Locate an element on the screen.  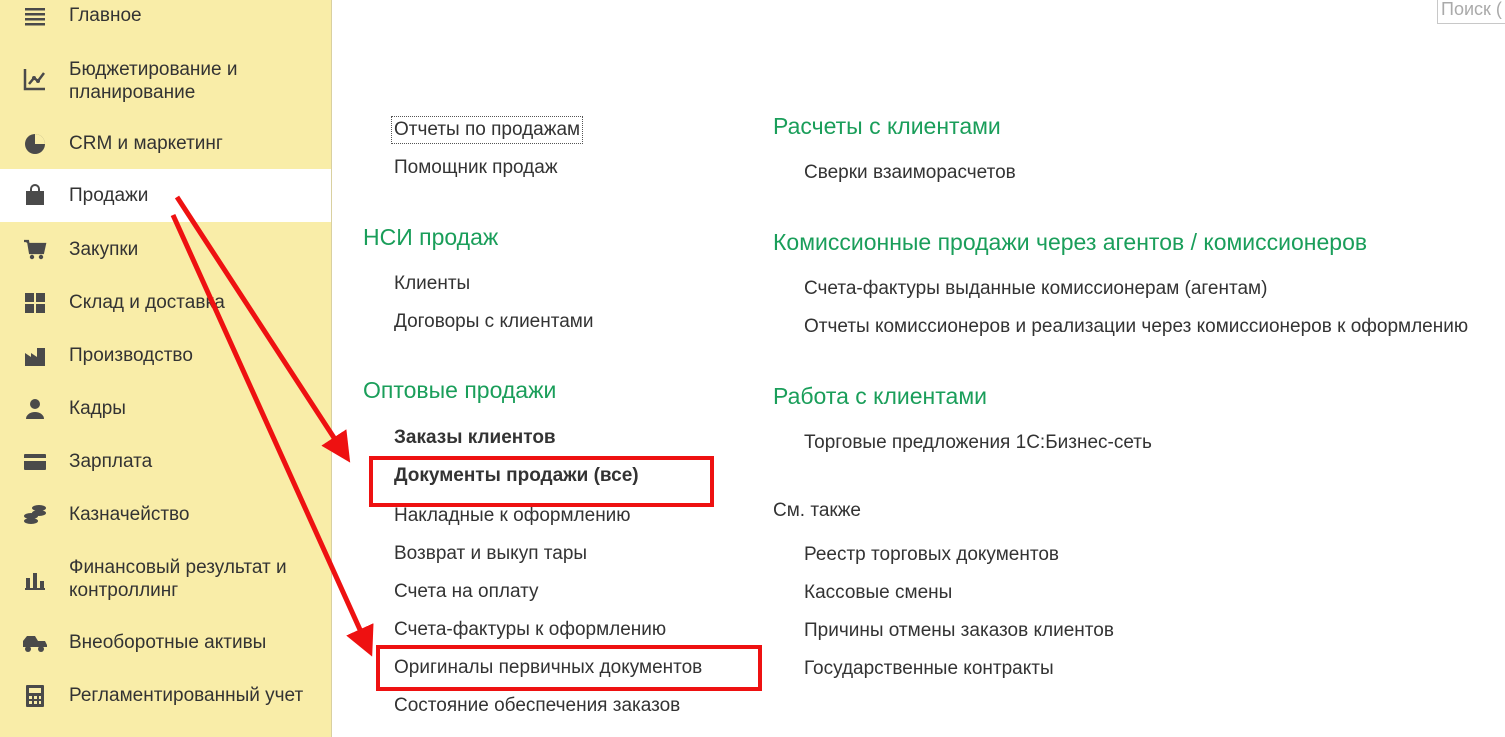
annotation-arrows is located at coordinates (272, 426).